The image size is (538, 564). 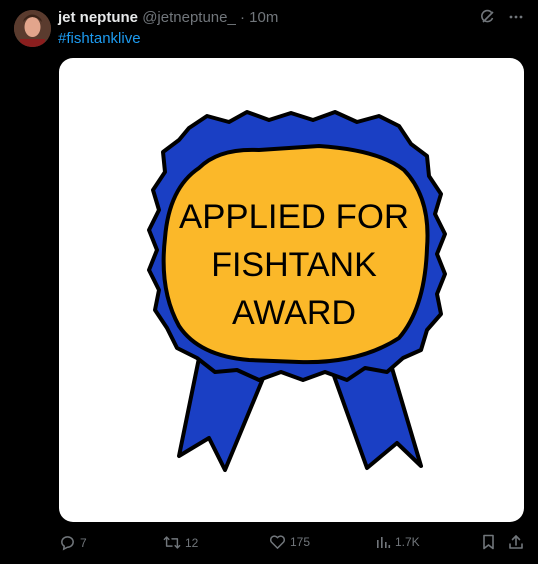 What do you see at coordinates (192, 542) in the screenshot?
I see `repost-count: 12` at bounding box center [192, 542].